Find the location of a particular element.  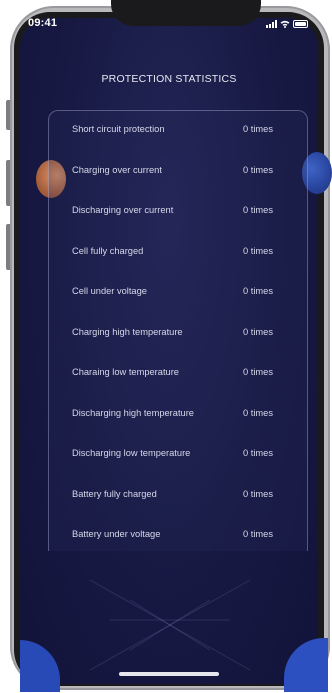

wifi-icon is located at coordinates (285, 24).